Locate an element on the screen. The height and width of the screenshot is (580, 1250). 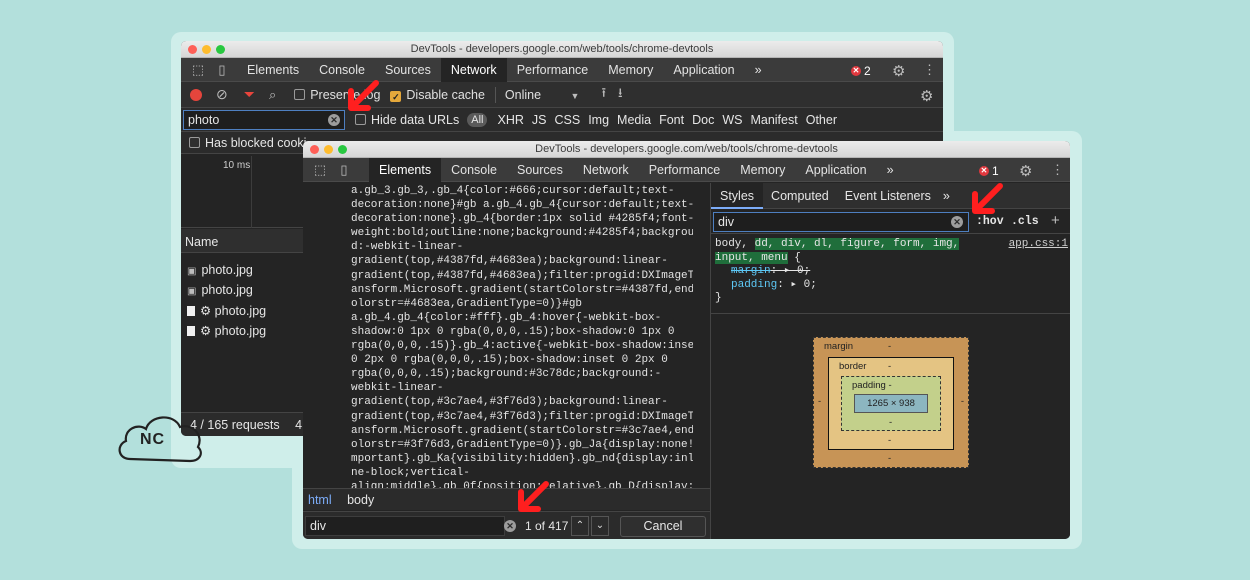
styles-filter-input: div is located at coordinates (841, 222).